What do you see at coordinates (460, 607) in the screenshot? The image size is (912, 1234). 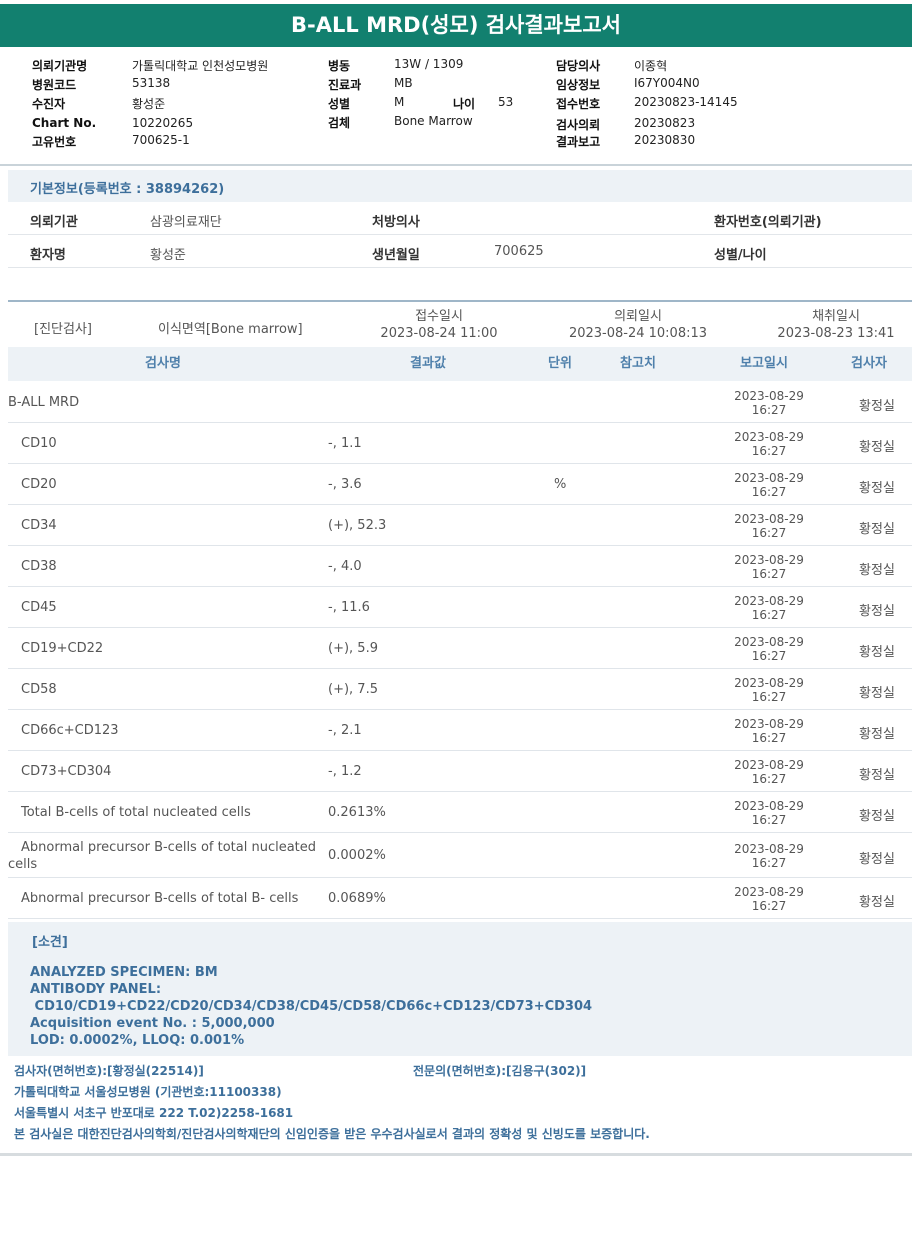 I see `table-row: CD45 -, 11.6 2023-08-29 16:27 황정실` at bounding box center [460, 607].